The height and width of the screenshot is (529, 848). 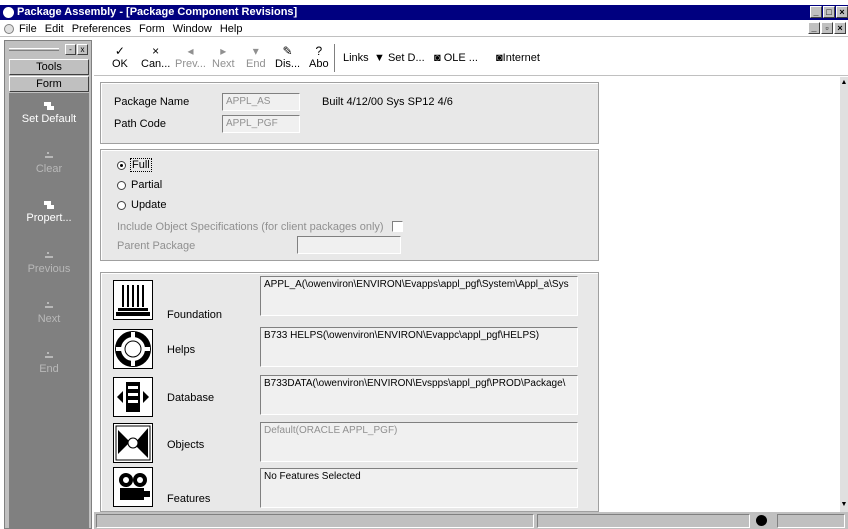 I want to click on next-toolbar-button: ▸ Next, so click(x=223, y=57).